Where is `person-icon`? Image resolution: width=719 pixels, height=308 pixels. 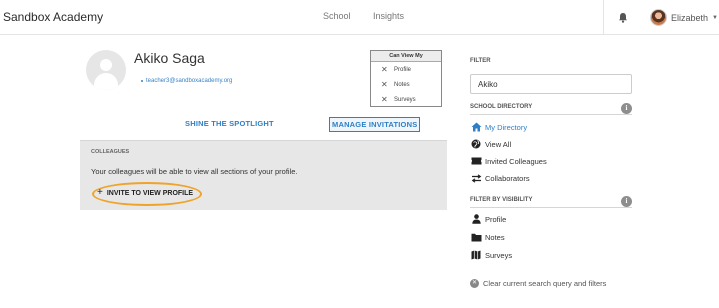 person-icon is located at coordinates (476, 219).